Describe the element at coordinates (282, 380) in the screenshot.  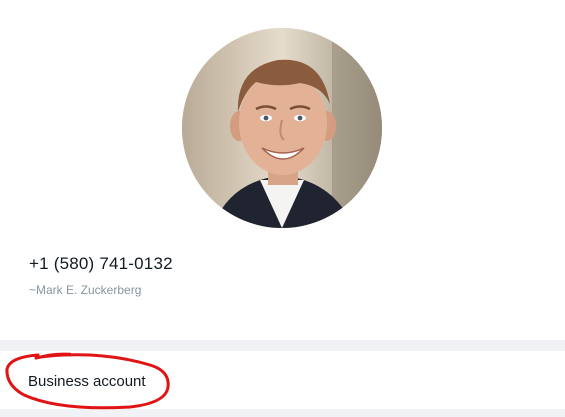
I see `business-section: Business account` at that location.